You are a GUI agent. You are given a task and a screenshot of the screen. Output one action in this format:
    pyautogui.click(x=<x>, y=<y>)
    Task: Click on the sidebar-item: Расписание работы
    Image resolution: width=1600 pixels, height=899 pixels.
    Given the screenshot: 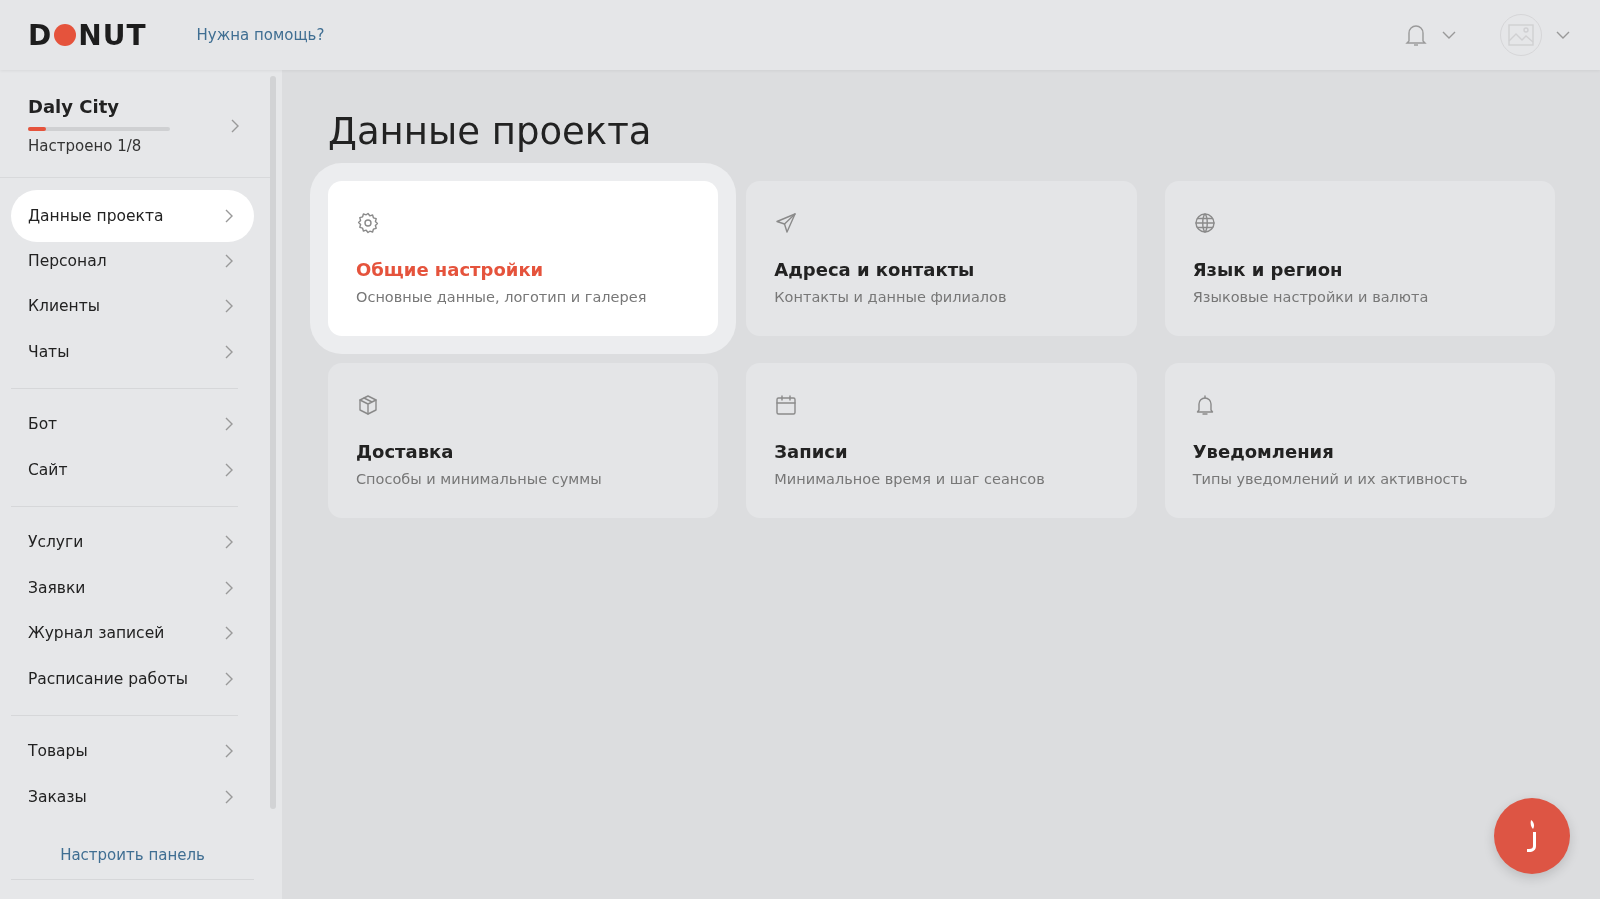 What is the action you would take?
    pyautogui.click(x=132, y=679)
    